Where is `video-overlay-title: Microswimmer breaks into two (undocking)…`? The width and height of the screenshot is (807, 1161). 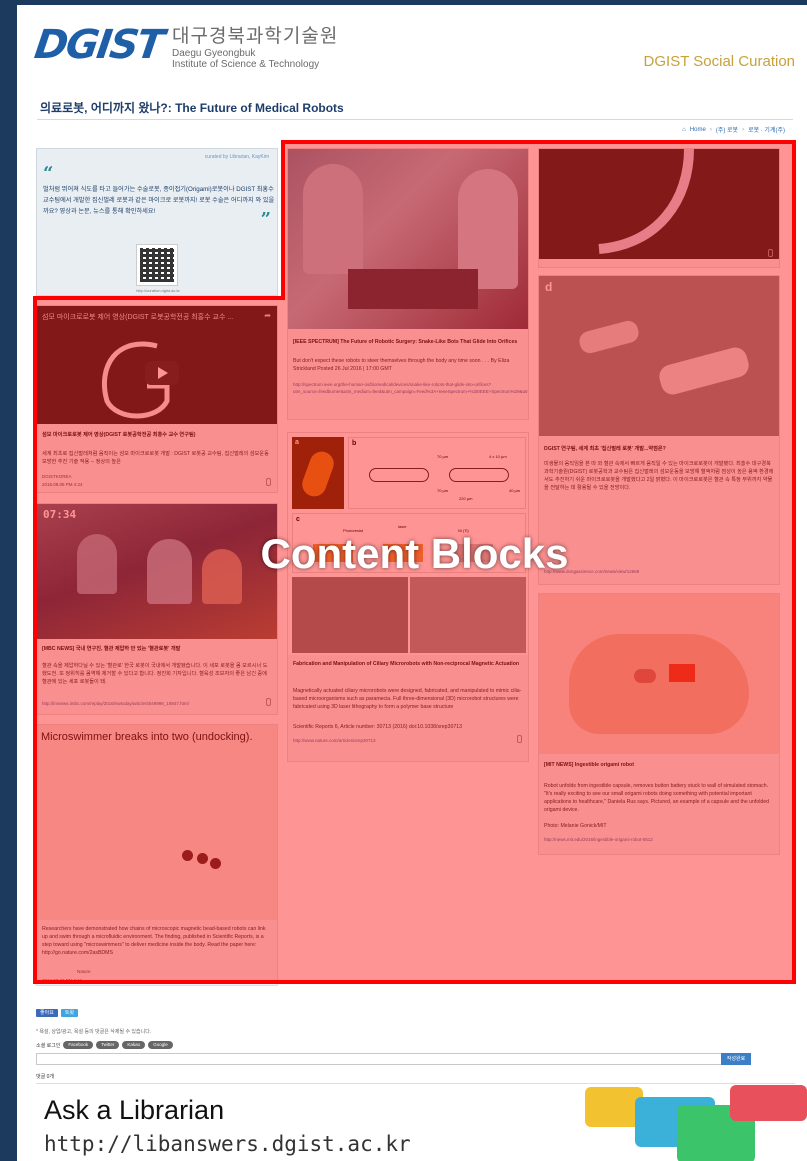 video-overlay-title: Microswimmer breaks into two (undocking)… is located at coordinates (147, 737).